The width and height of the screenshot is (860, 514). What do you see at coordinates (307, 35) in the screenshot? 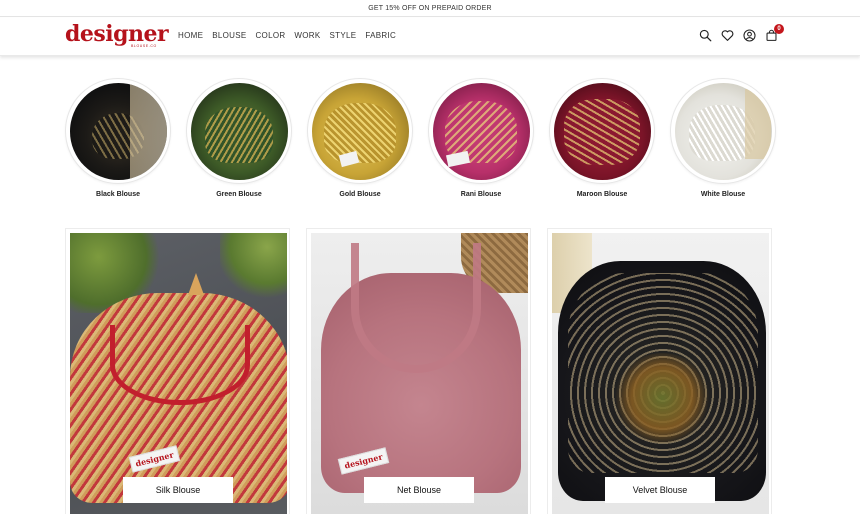
I see `nav-work: WORK` at bounding box center [307, 35].